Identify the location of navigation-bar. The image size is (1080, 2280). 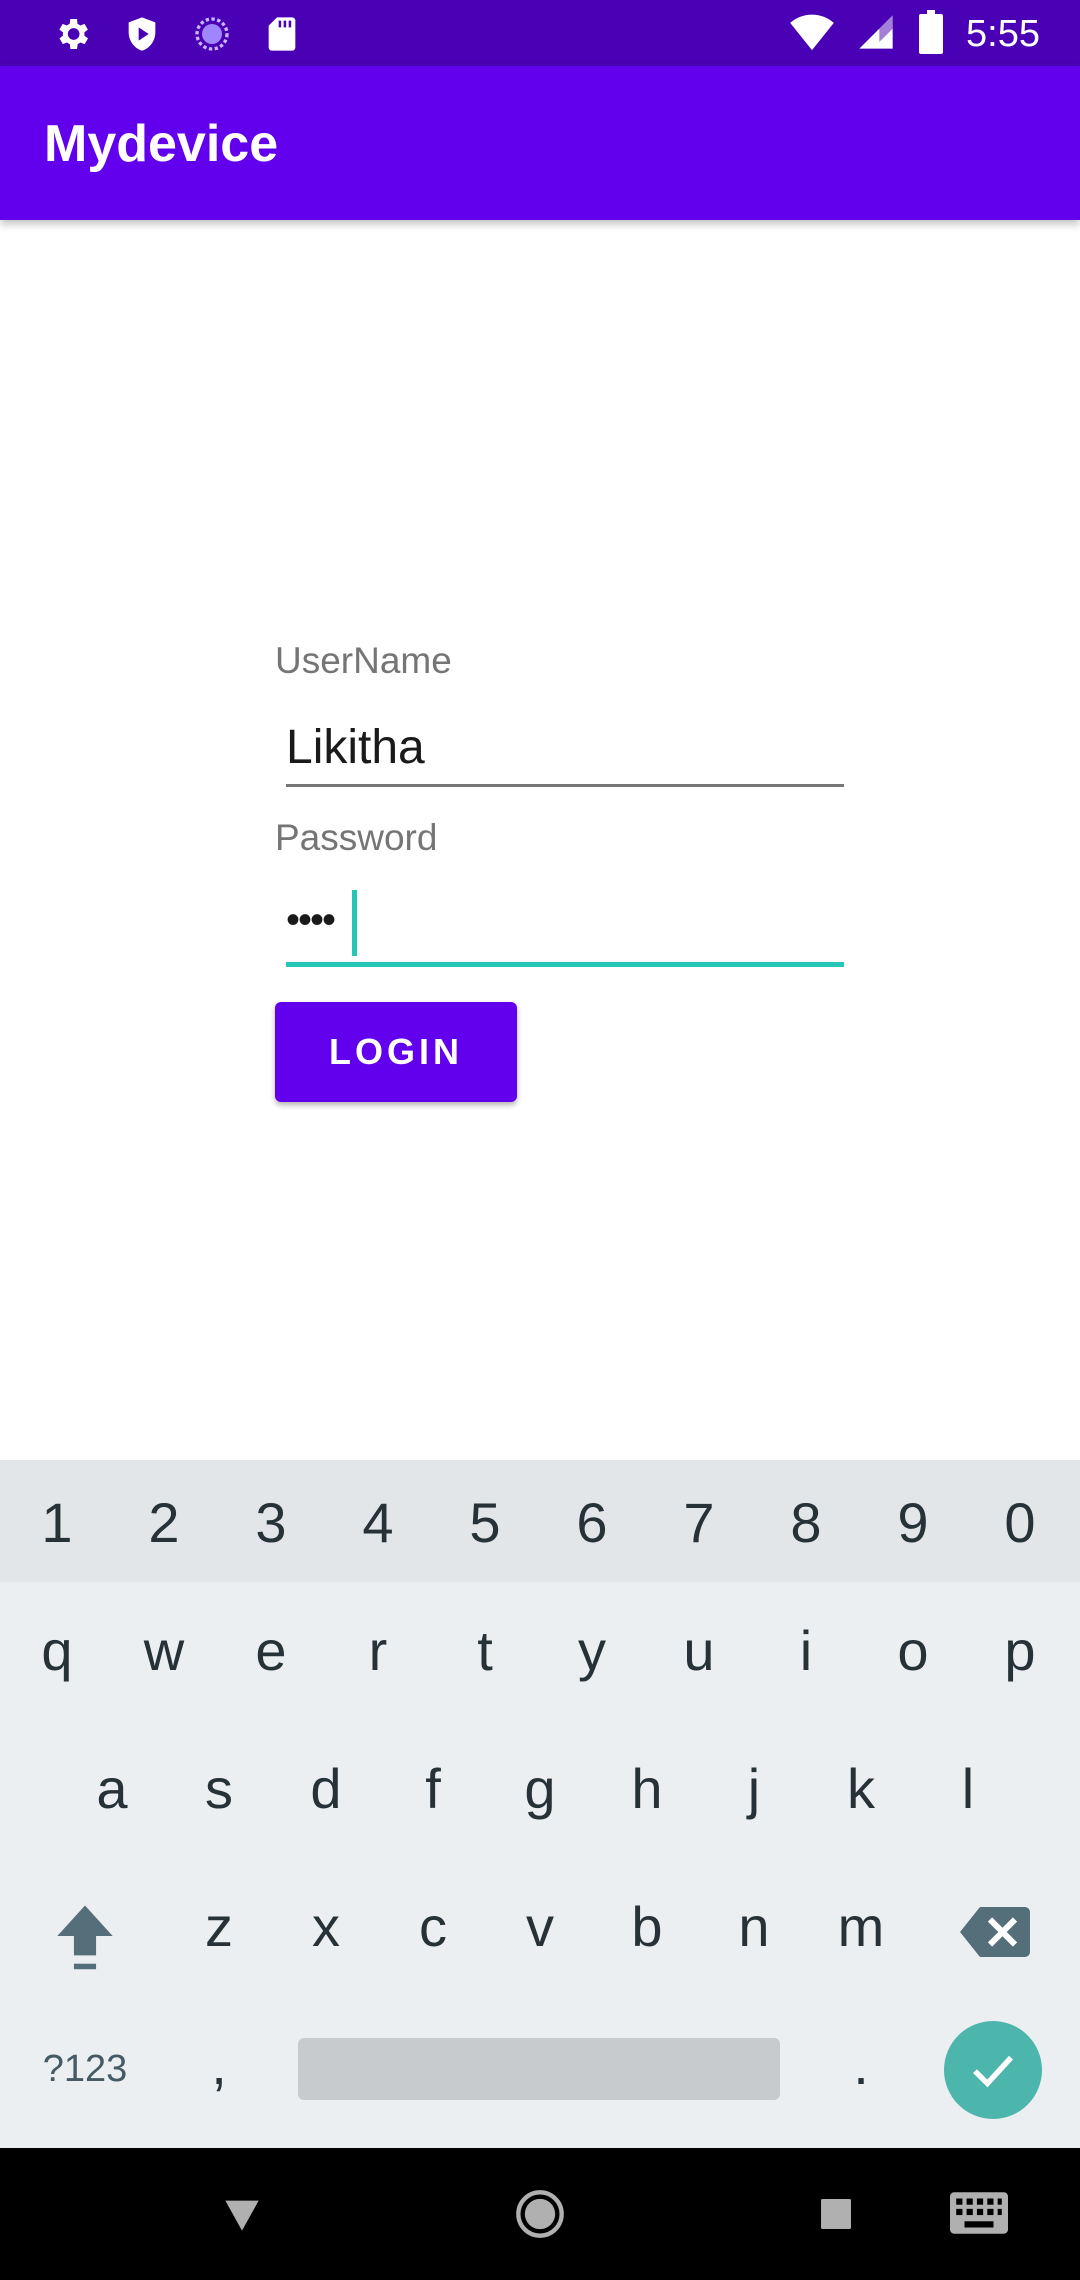
(540, 2214).